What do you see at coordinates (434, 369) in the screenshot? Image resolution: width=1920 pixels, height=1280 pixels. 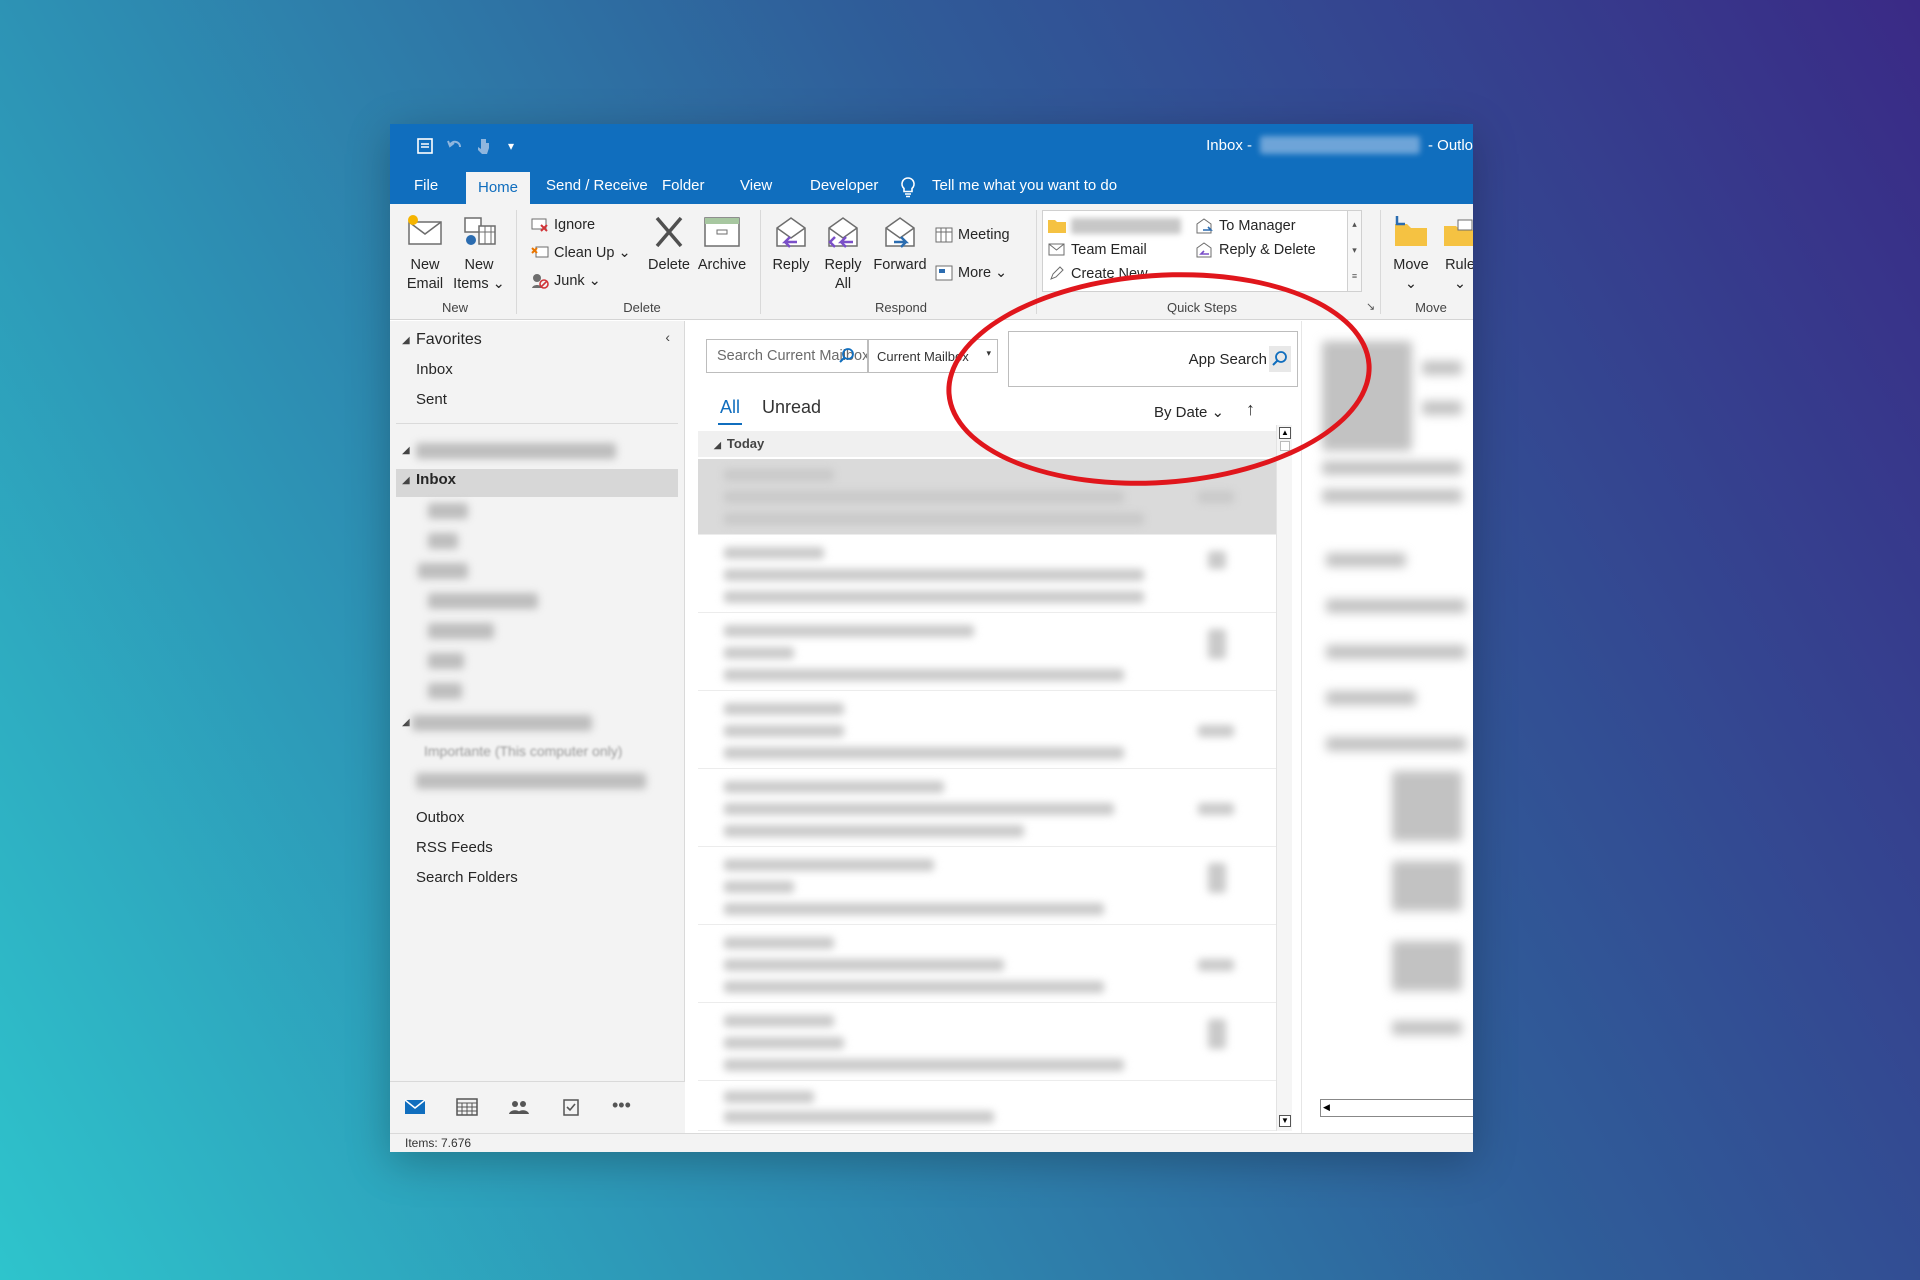 I see `favorite-inbox: Inbox` at bounding box center [434, 369].